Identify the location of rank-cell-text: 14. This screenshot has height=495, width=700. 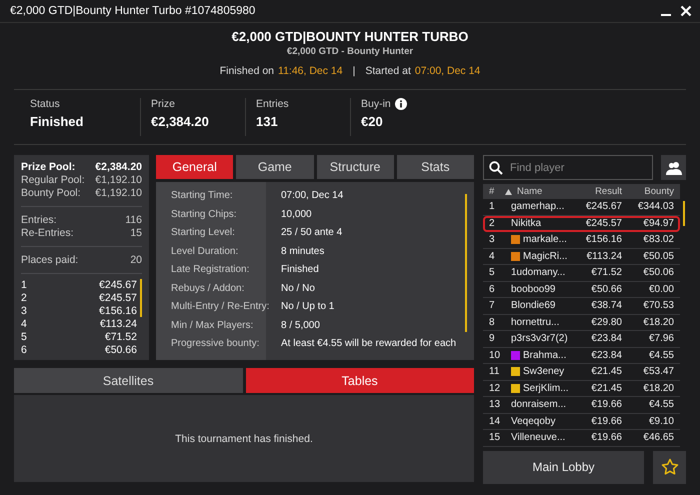
(495, 421).